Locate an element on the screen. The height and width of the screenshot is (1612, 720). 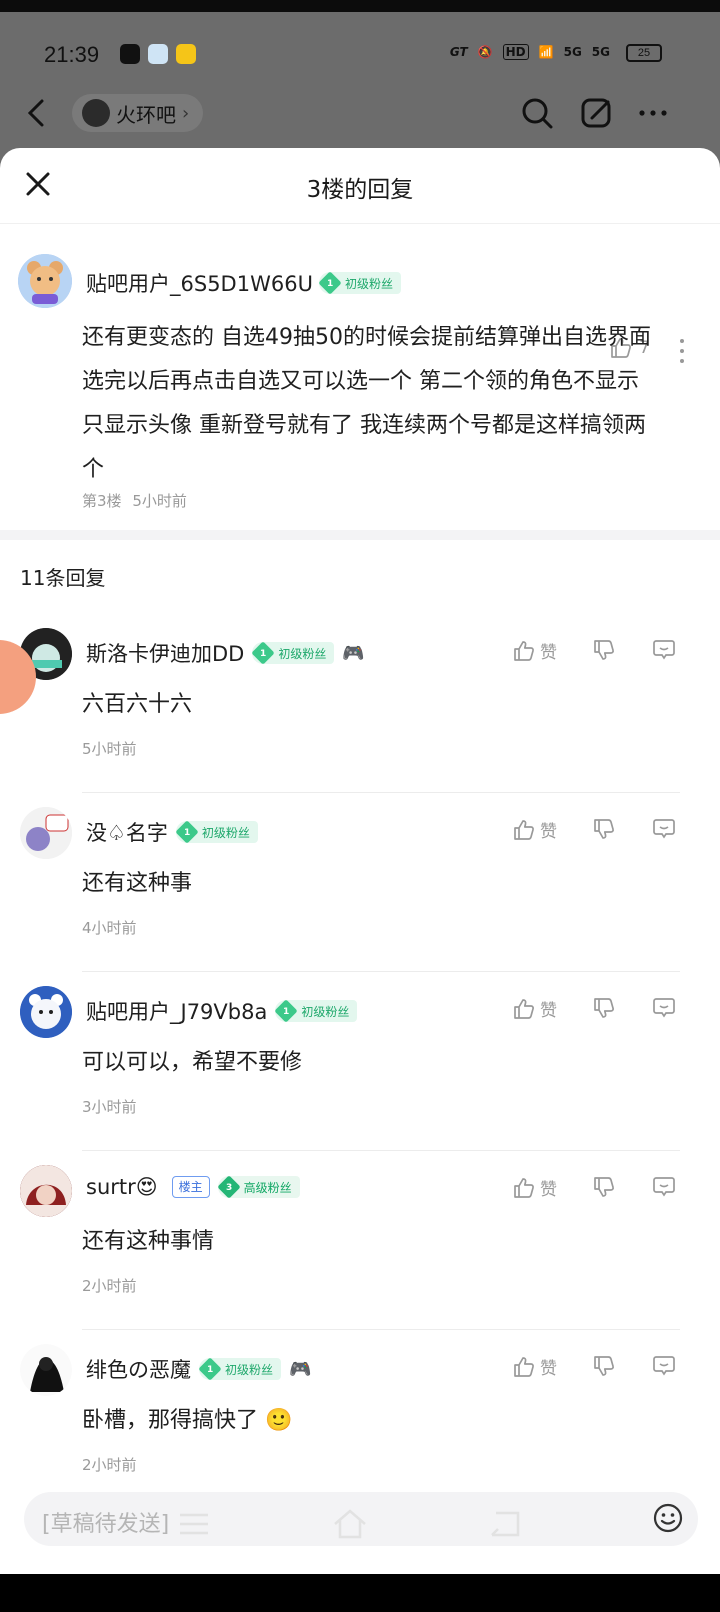
main-post-username: 贴吧用户_6S5D1W66U is located at coordinates (199, 283).